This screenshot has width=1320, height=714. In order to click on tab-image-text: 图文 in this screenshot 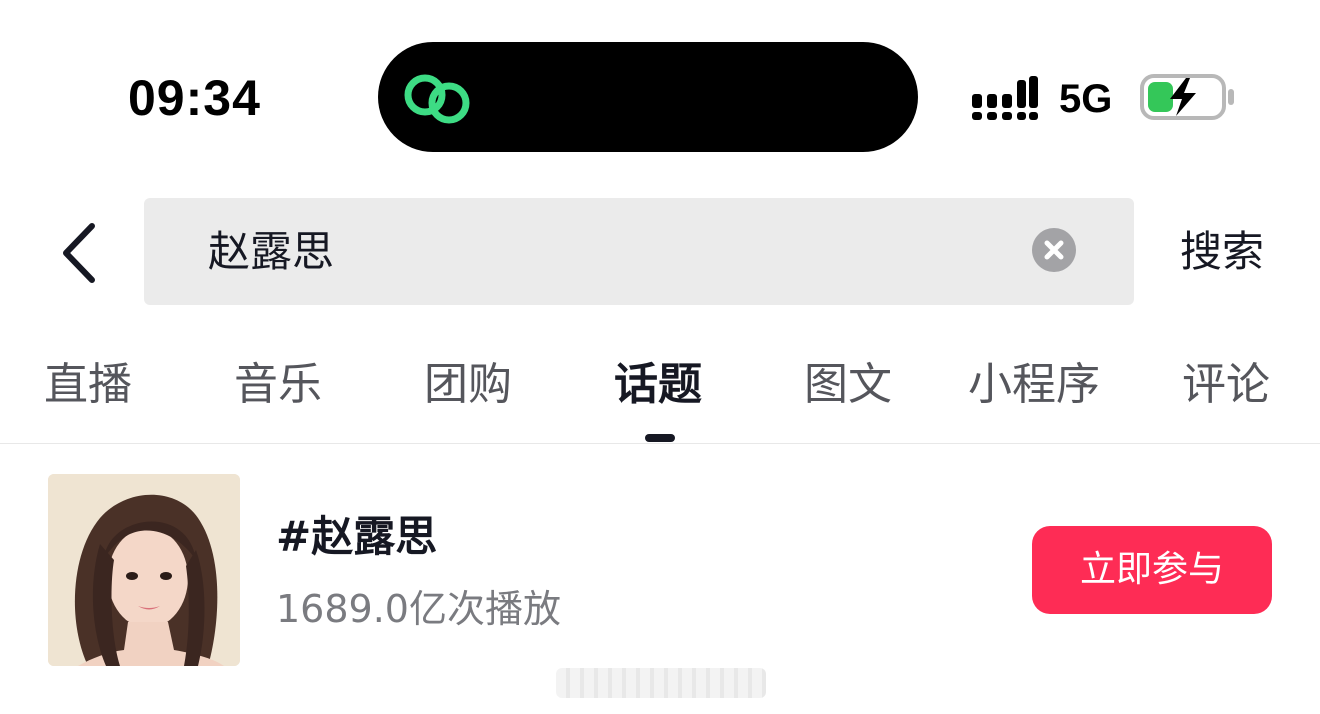, I will do `click(848, 385)`.